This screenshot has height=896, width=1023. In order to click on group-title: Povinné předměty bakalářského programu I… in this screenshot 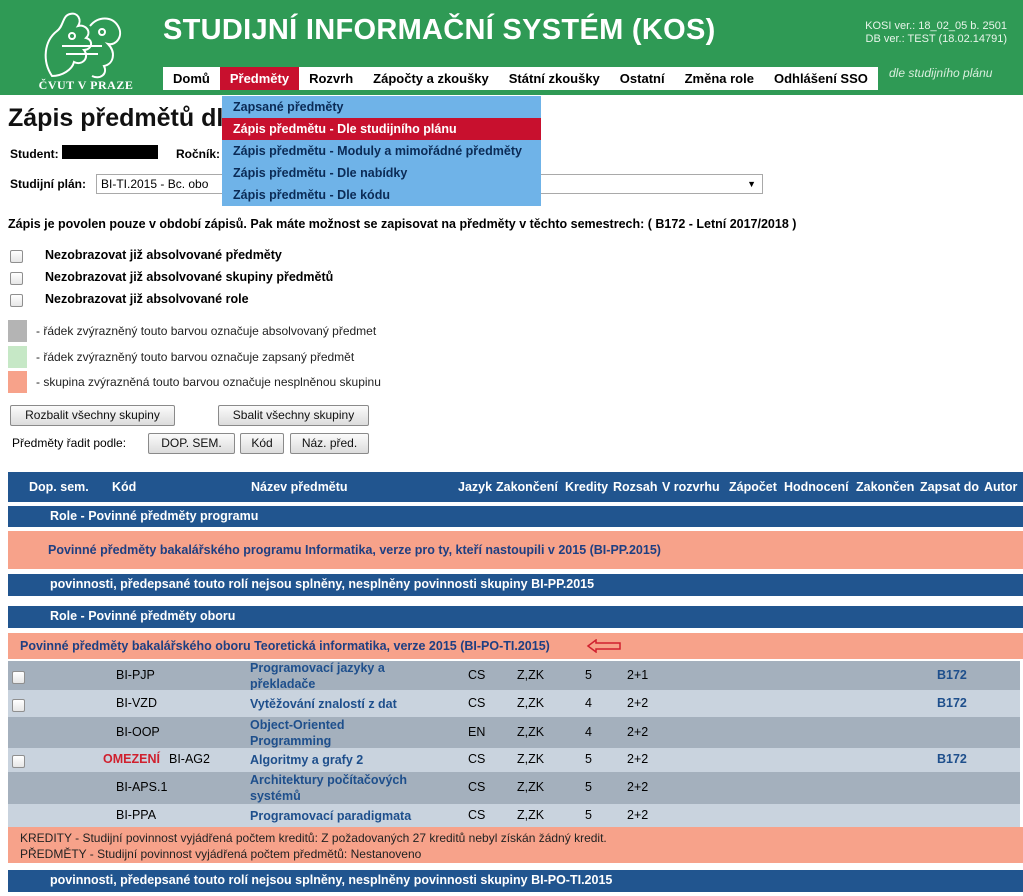, I will do `click(354, 550)`.